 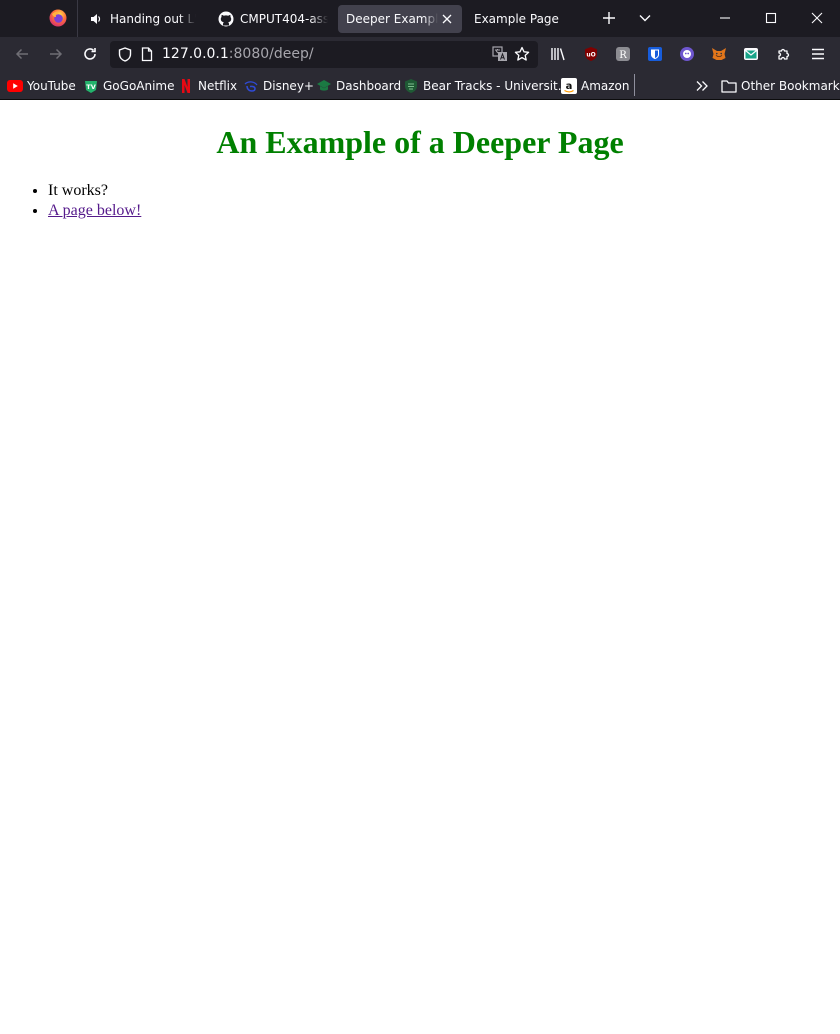 What do you see at coordinates (447, 19) in the screenshot?
I see `close-tab-icon` at bounding box center [447, 19].